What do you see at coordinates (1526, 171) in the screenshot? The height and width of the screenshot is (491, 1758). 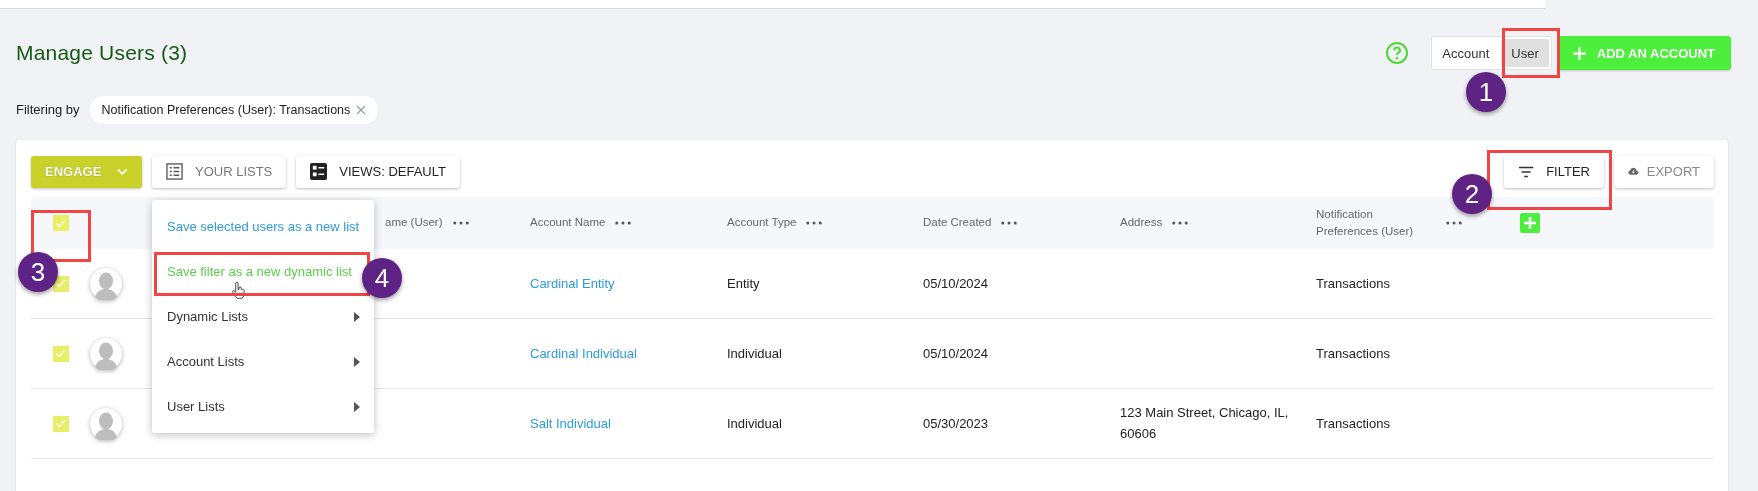 I see `filter-icon` at bounding box center [1526, 171].